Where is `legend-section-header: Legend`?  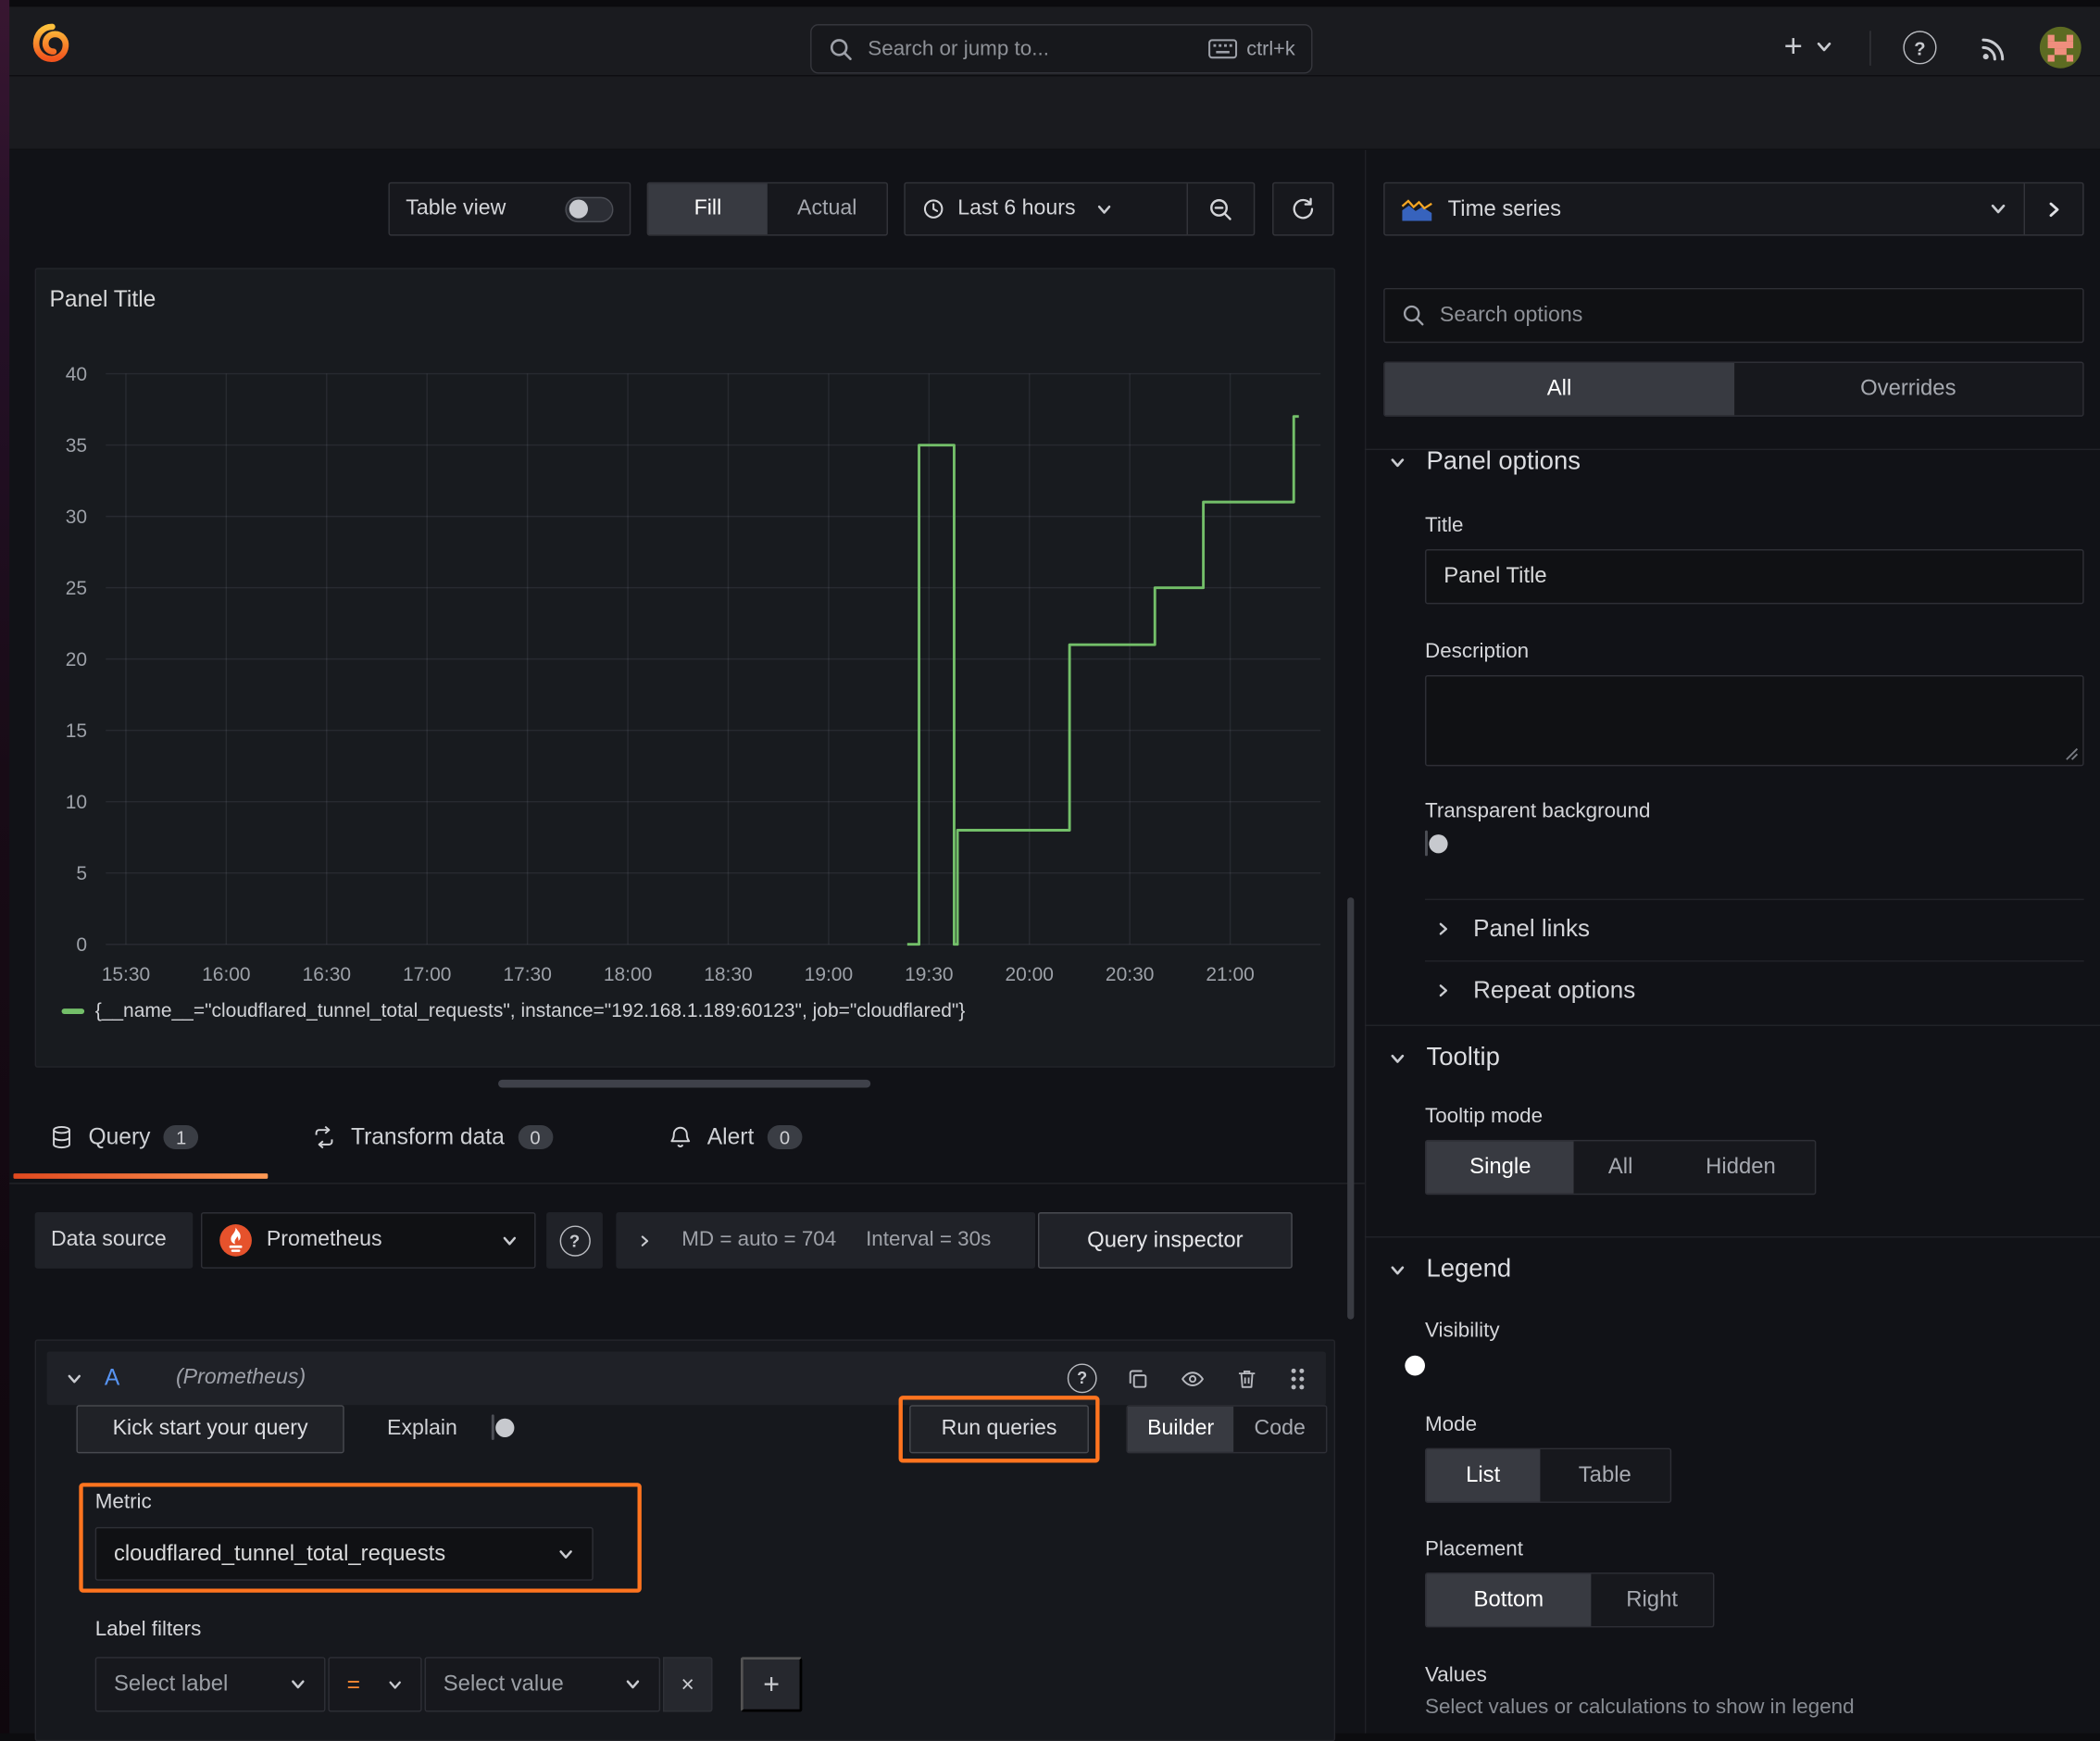
legend-section-header: Legend is located at coordinates (1450, 1269).